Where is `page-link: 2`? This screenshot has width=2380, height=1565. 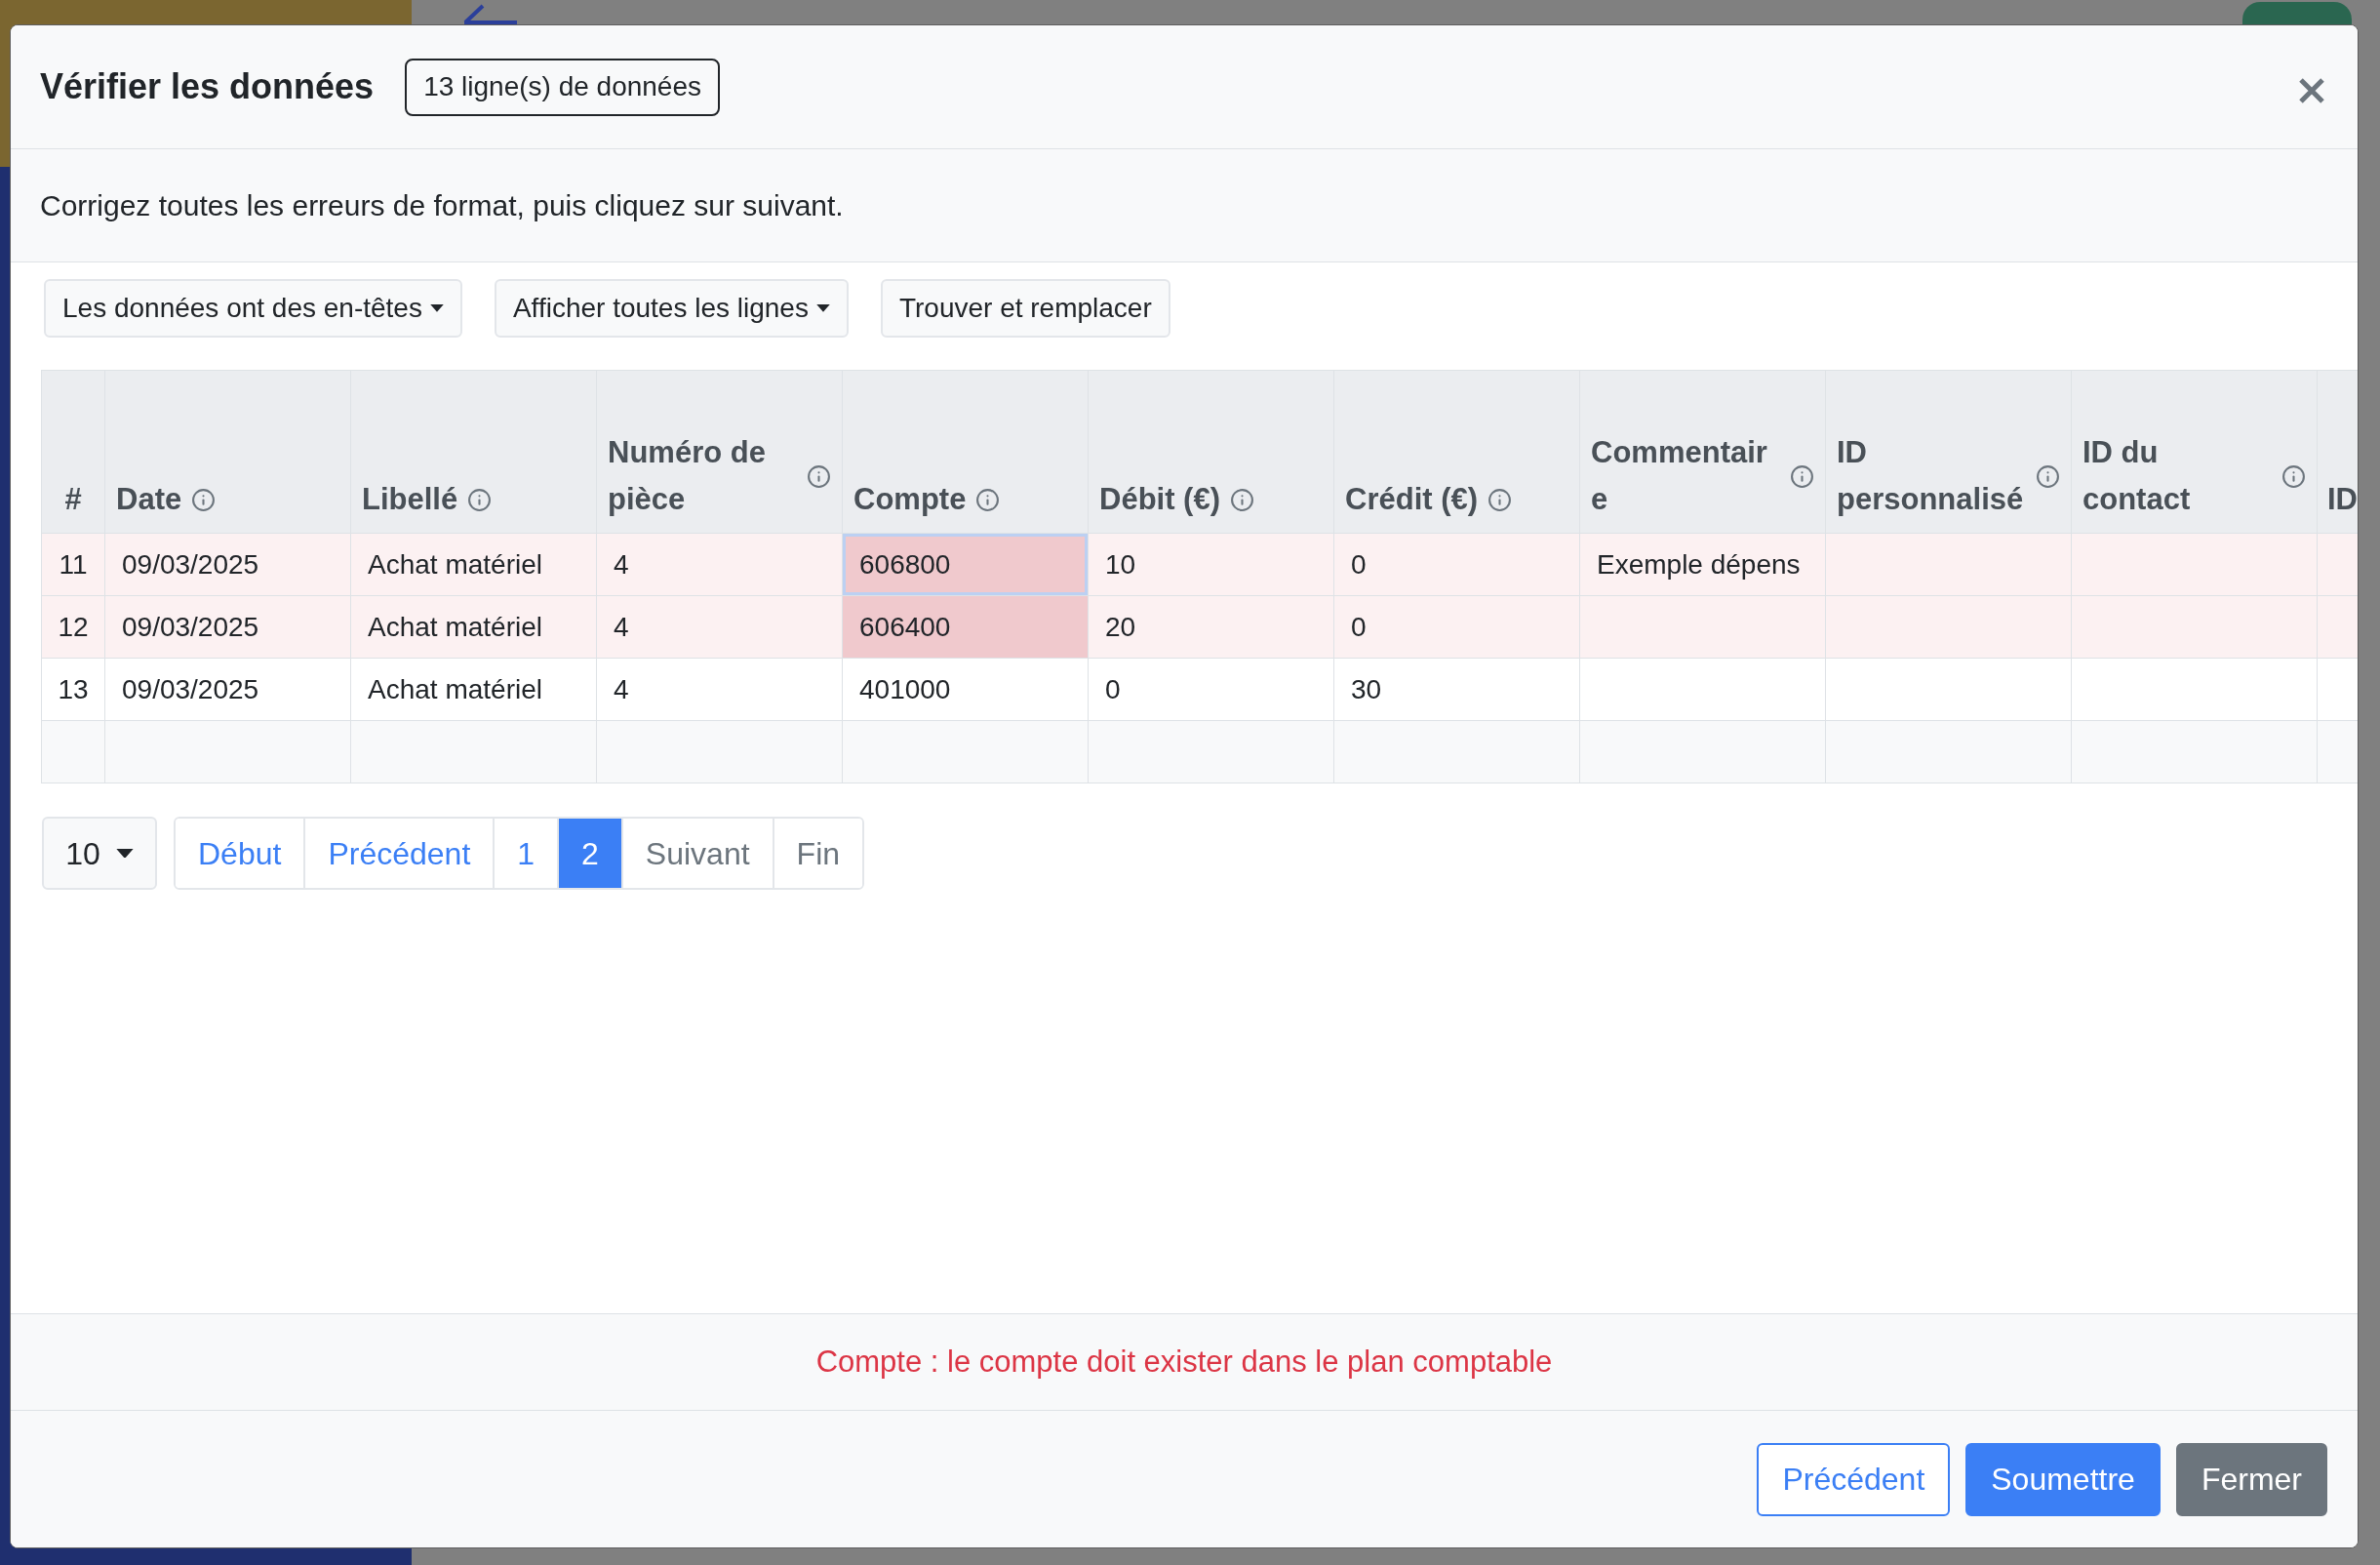 page-link: 2 is located at coordinates (589, 853).